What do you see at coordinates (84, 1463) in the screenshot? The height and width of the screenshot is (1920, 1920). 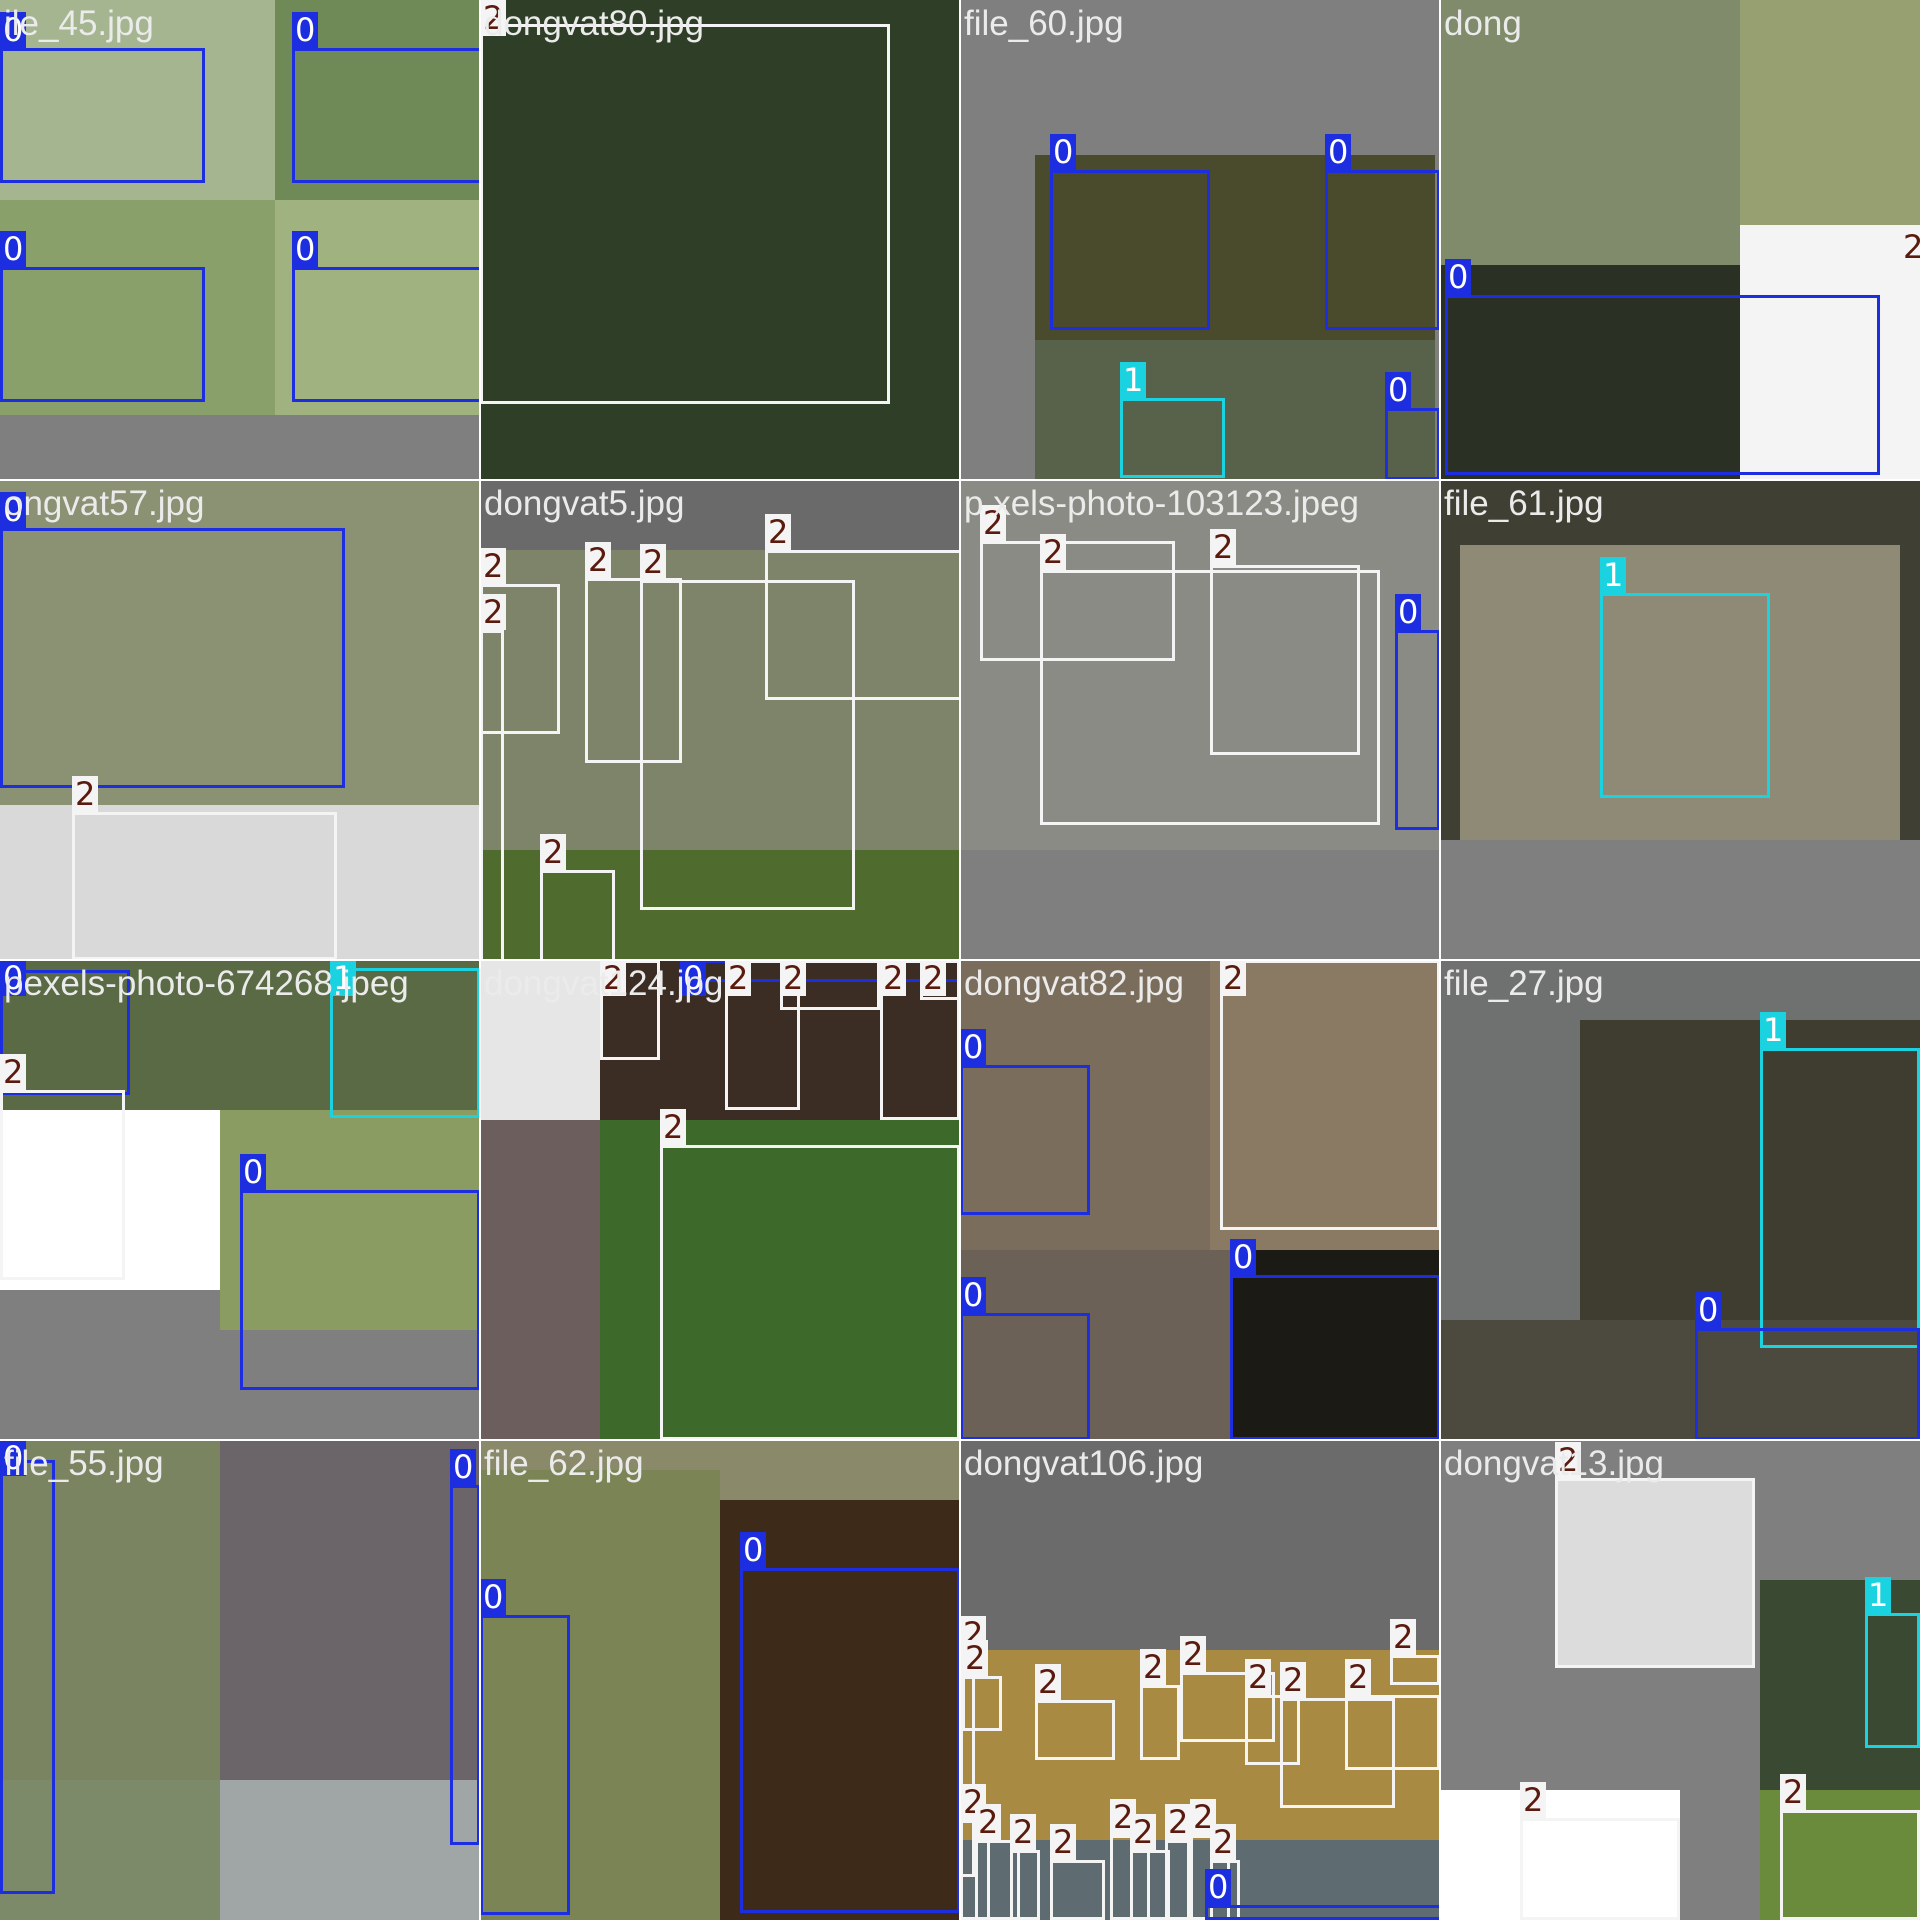 I see `image-filename-label: file_55.jpg` at bounding box center [84, 1463].